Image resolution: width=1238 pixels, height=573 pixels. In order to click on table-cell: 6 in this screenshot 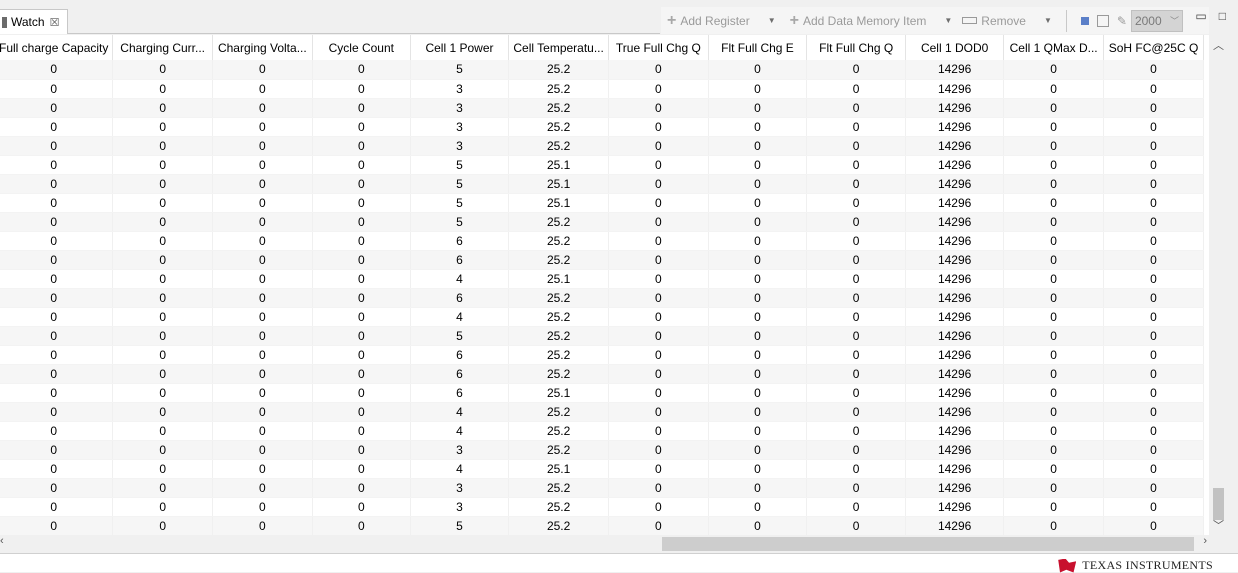, I will do `click(460, 374)`.